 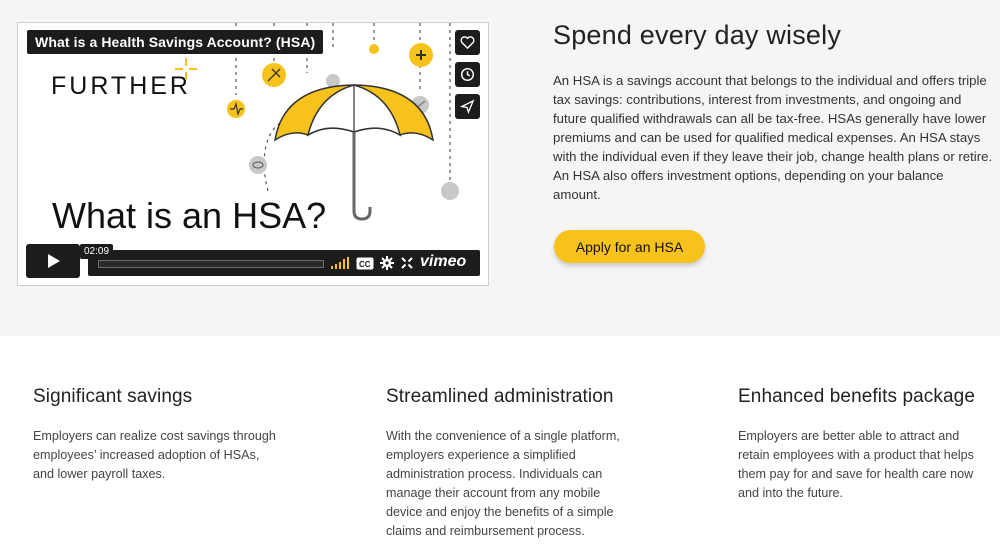 I want to click on closed-captions-icon: CC, so click(x=365, y=263).